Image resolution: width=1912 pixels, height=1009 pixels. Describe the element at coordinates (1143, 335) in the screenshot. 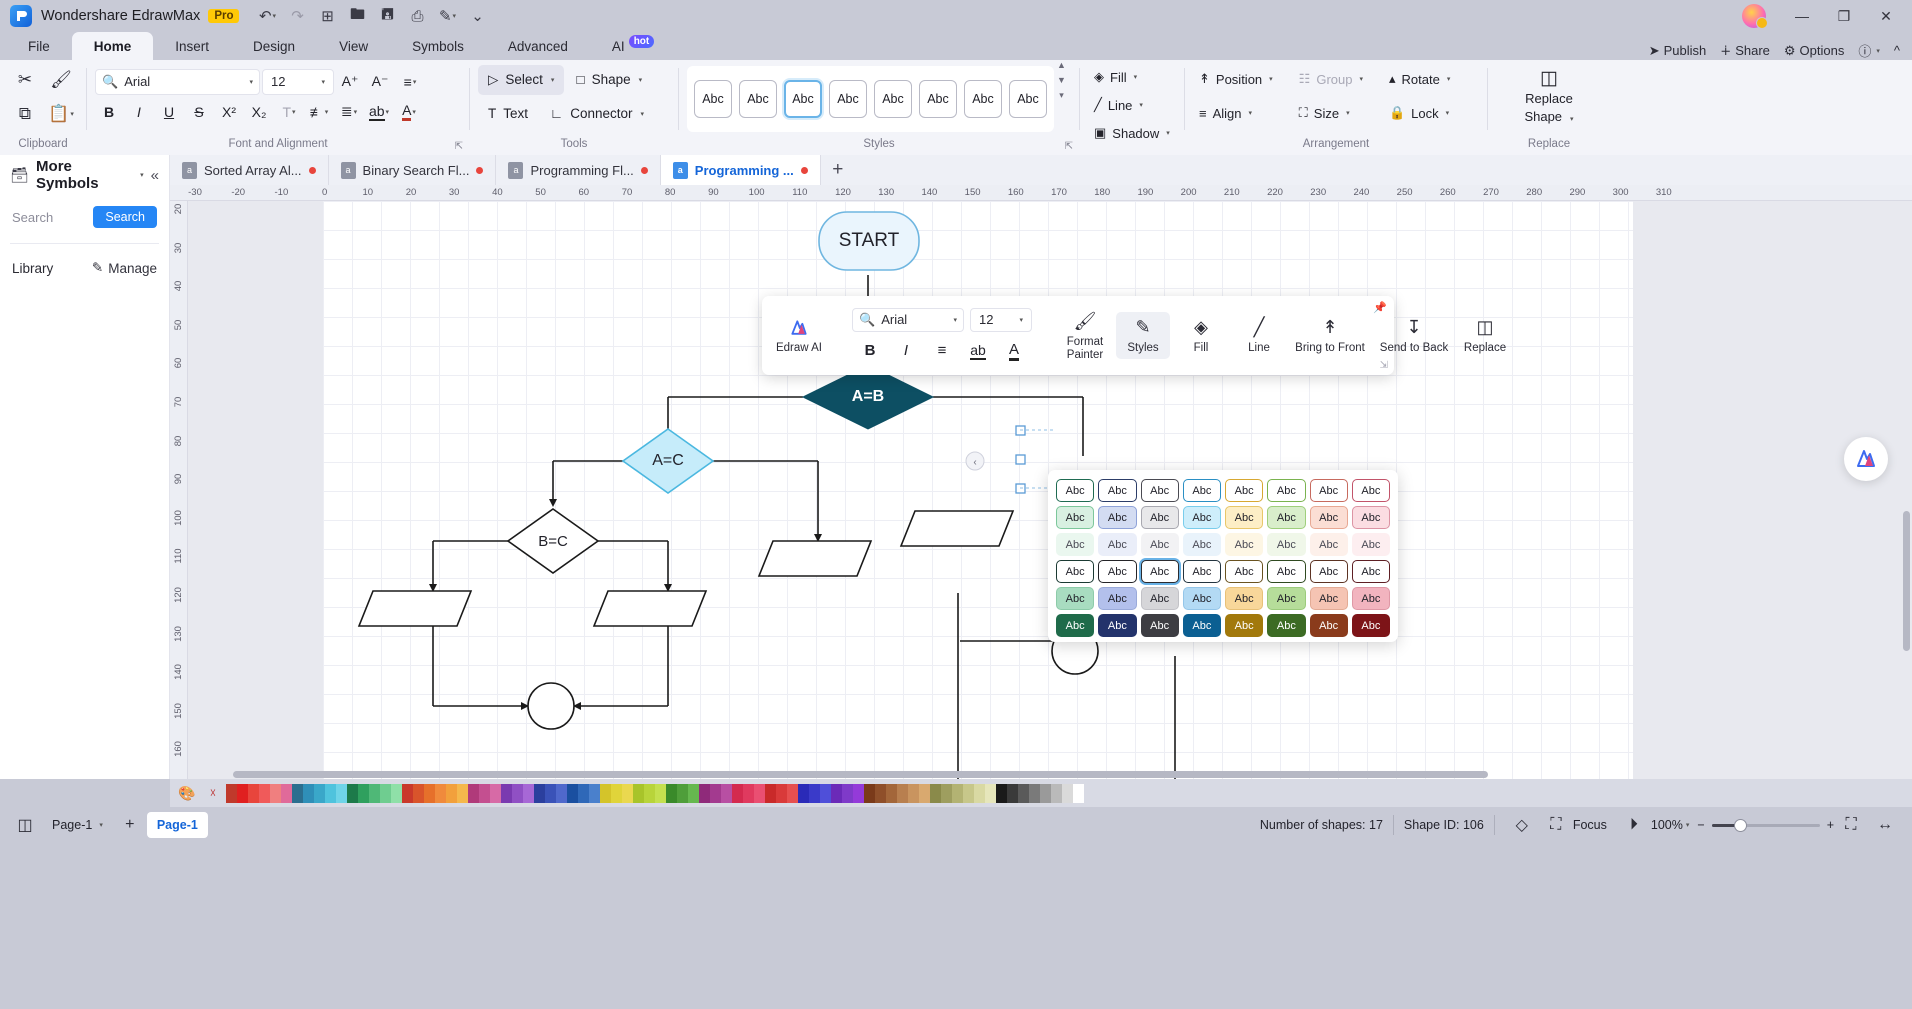

I see `styles-button: ✎ Styles` at that location.